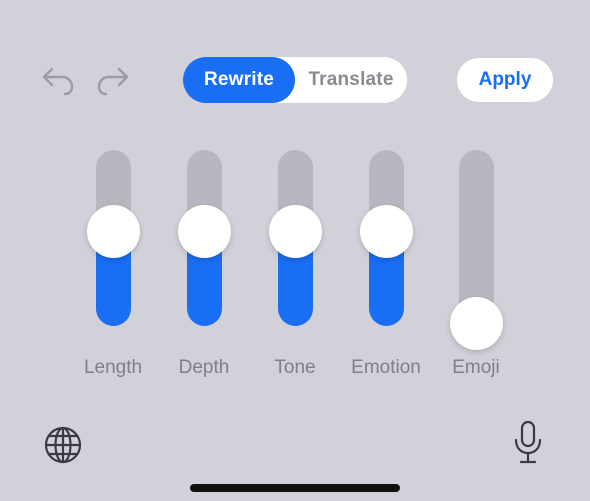 This screenshot has width=590, height=501. I want to click on slider-tone, so click(295, 238).